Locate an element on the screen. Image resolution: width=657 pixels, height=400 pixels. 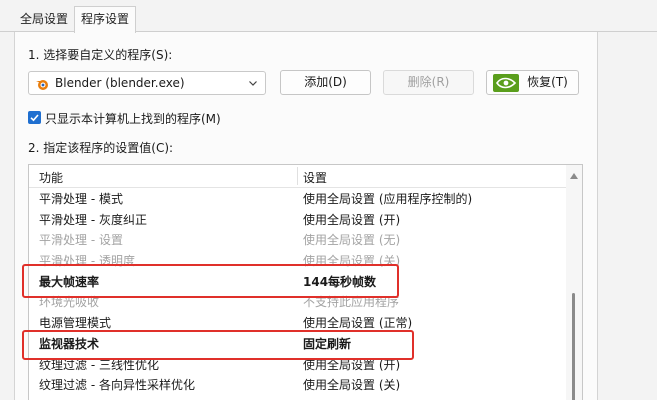
feature-cell: 平滑处理 - 透明度 is located at coordinates (87, 261).